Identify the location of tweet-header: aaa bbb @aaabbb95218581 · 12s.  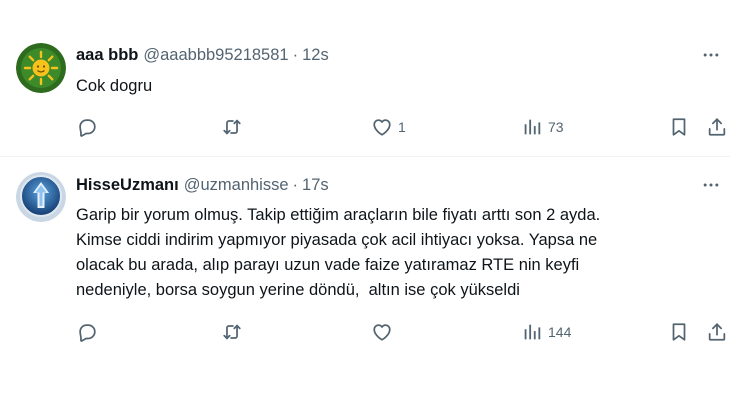
(395, 55).